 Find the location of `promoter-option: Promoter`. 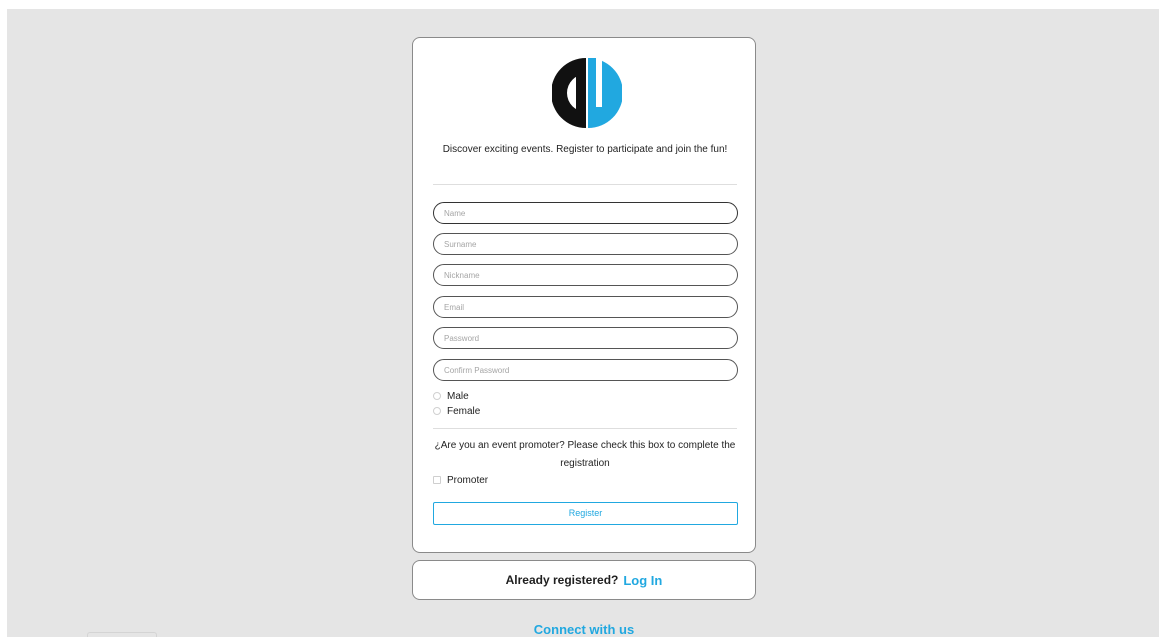

promoter-option: Promoter is located at coordinates (460, 480).